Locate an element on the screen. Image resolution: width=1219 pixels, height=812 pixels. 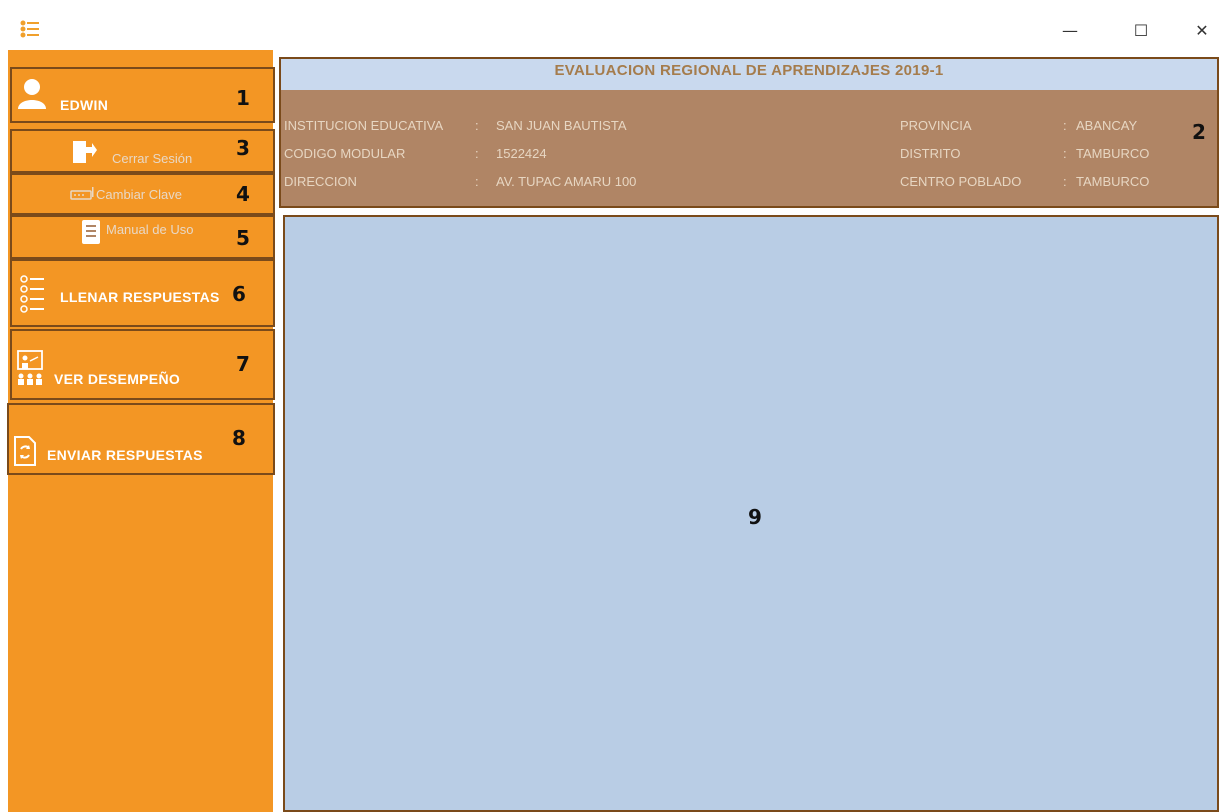
annotation-4: 4 is located at coordinates (243, 194).